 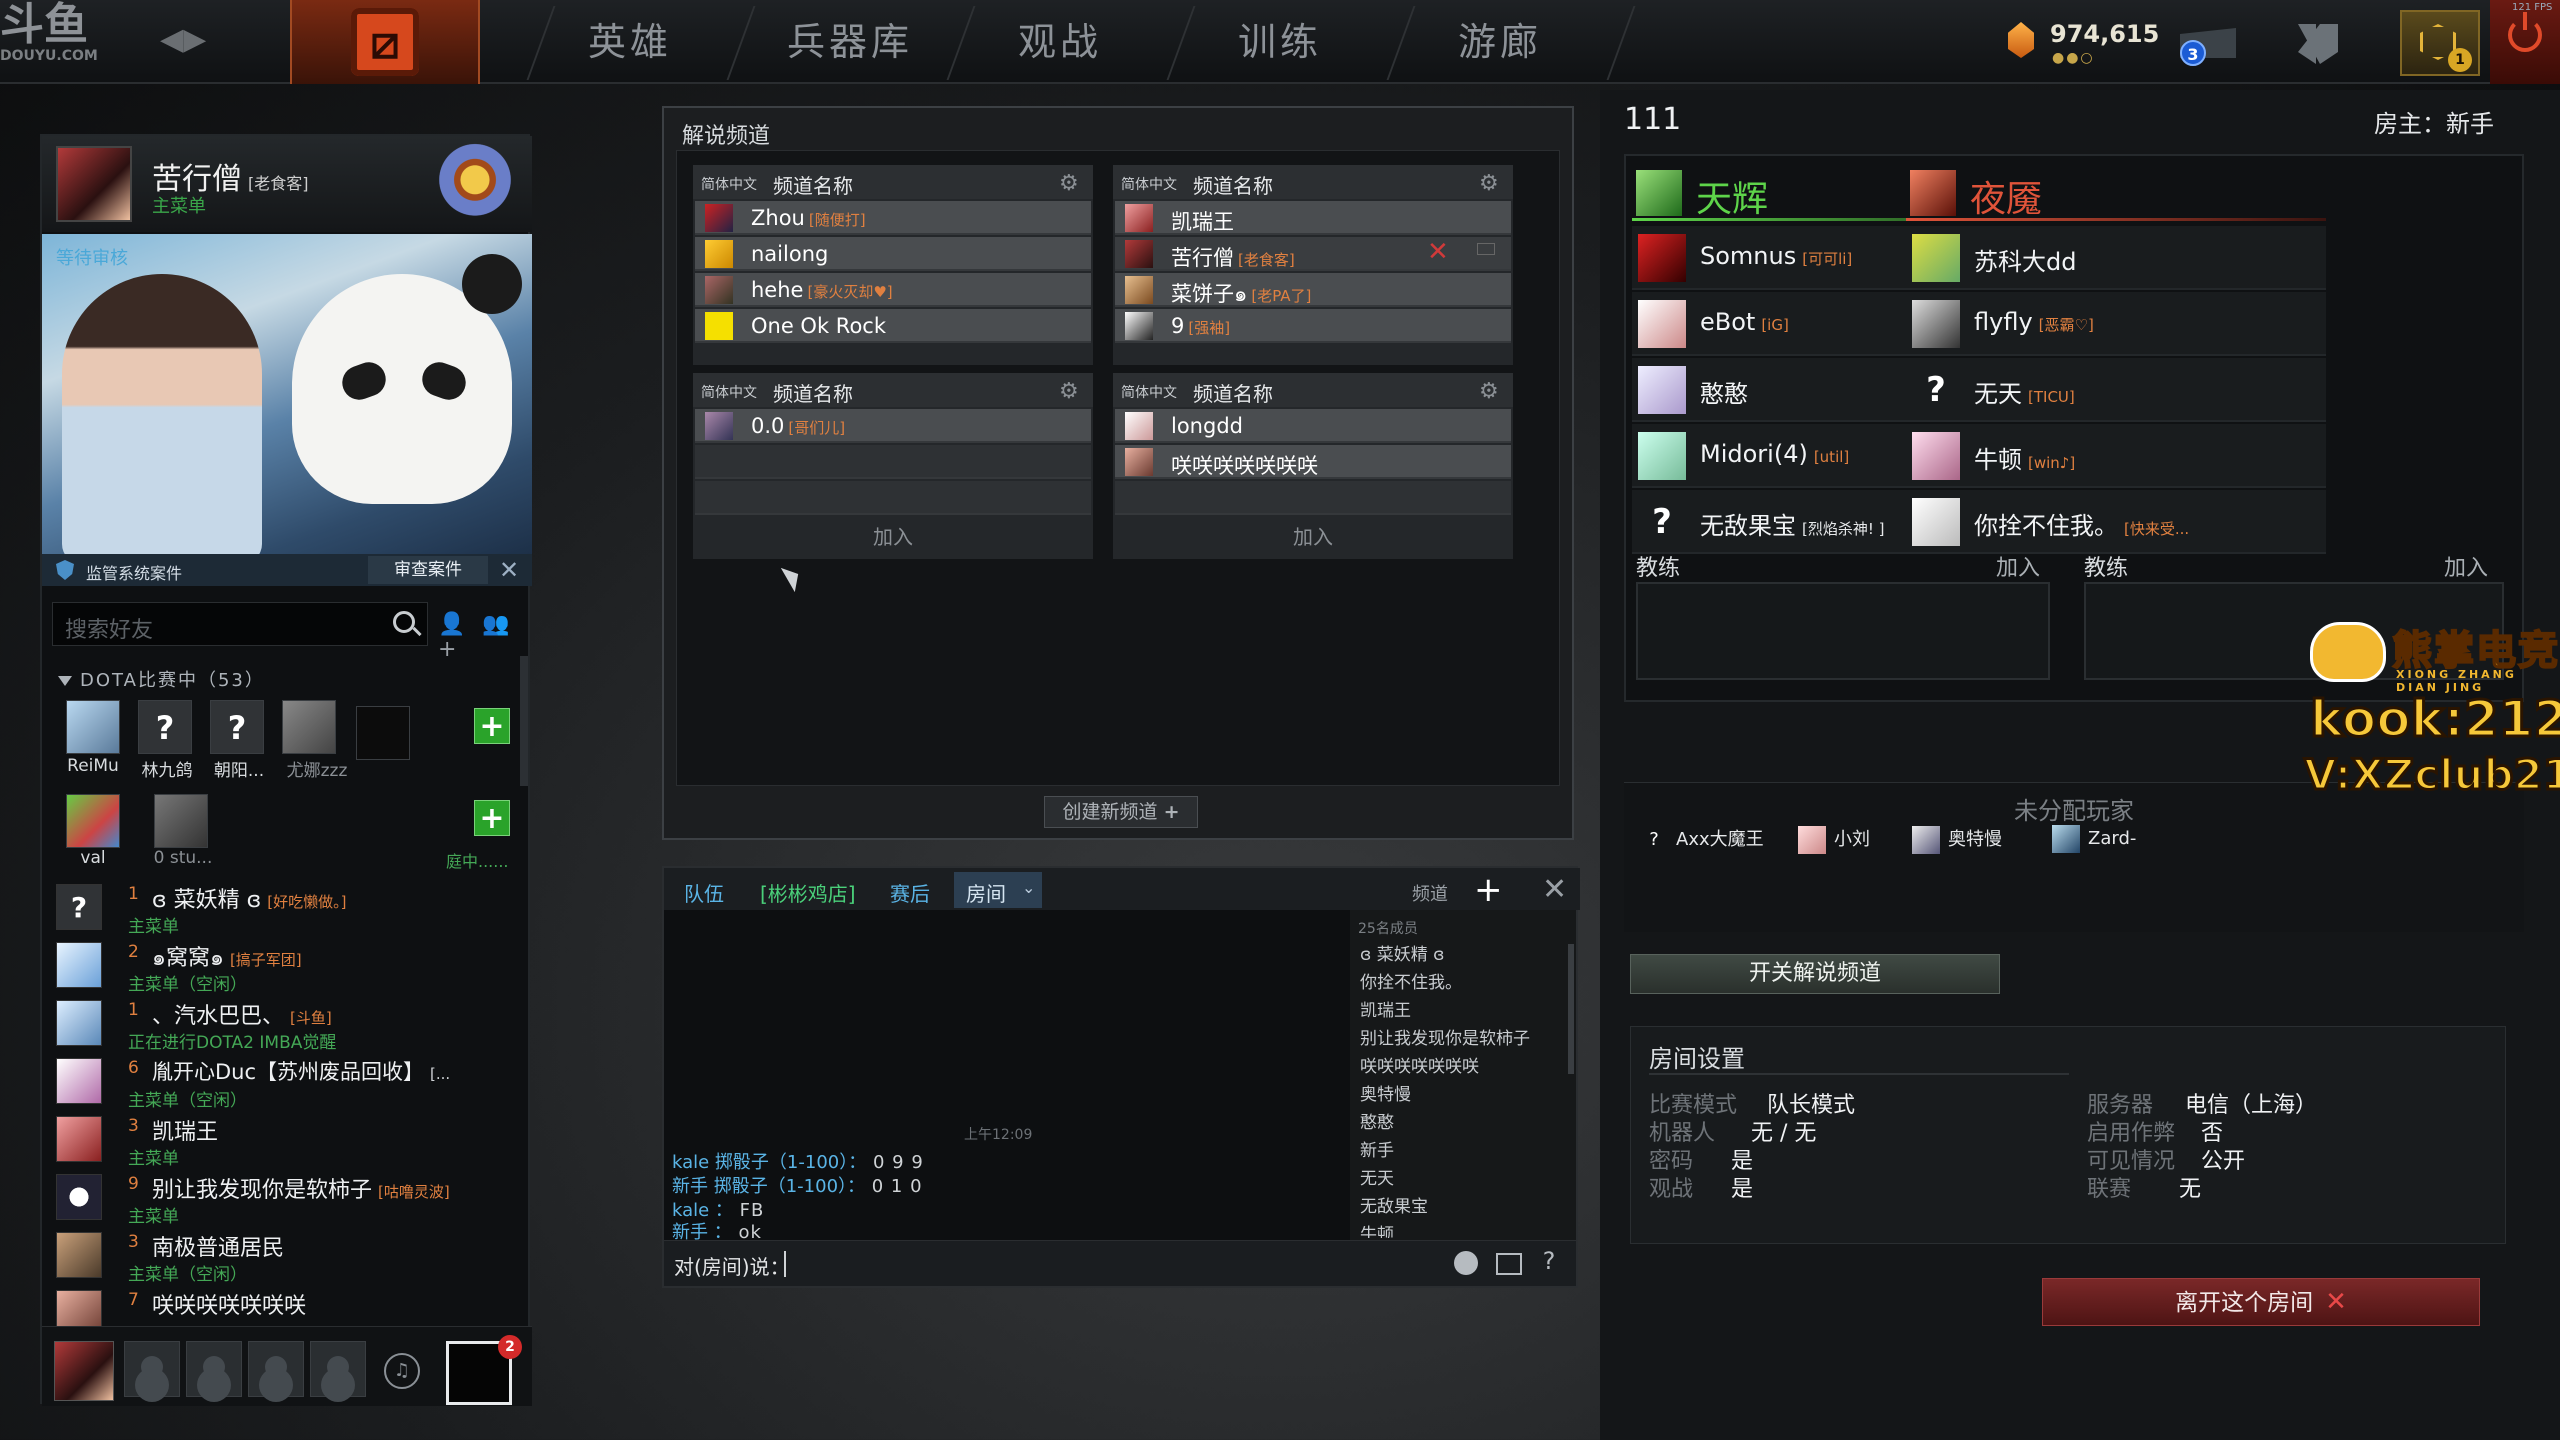 What do you see at coordinates (287, 1083) in the screenshot?
I see `friend-row: 6 胤开心Duc【苏州废品回收】 [... 主菜单（空闲）` at bounding box center [287, 1083].